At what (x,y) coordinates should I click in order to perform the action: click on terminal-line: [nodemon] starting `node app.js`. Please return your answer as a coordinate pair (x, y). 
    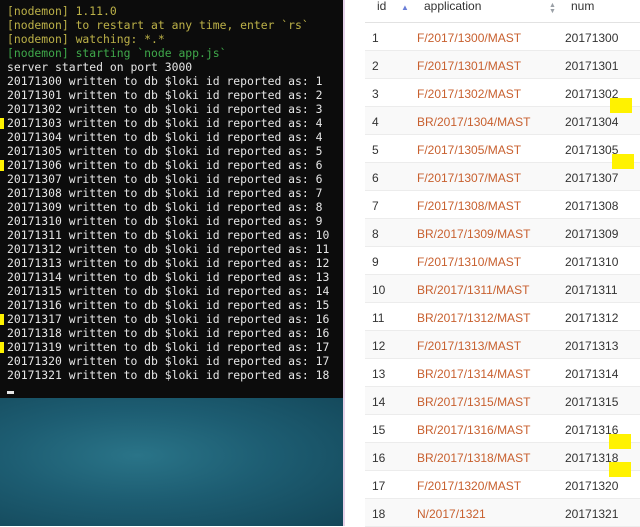
    Looking at the image, I should click on (117, 53).